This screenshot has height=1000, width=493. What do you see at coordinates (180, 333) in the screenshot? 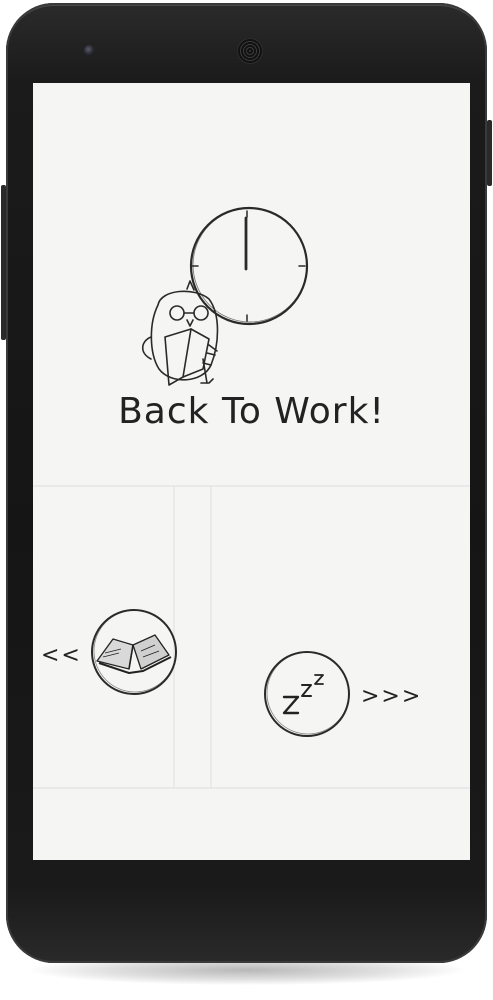
I see `owl-reading-book-icon` at bounding box center [180, 333].